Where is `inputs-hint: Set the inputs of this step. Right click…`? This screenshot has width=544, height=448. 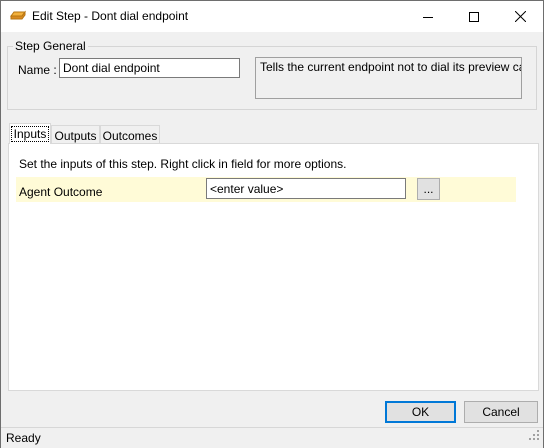 inputs-hint: Set the inputs of this step. Right click… is located at coordinates (183, 164).